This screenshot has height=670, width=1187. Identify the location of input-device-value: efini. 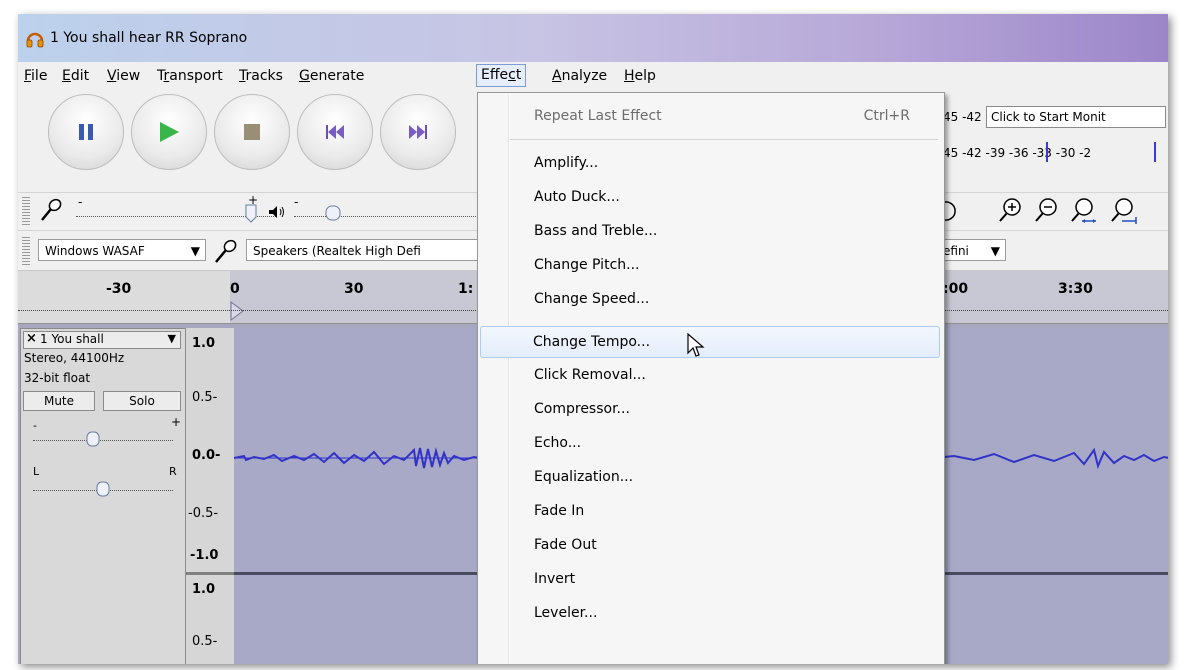
(956, 251).